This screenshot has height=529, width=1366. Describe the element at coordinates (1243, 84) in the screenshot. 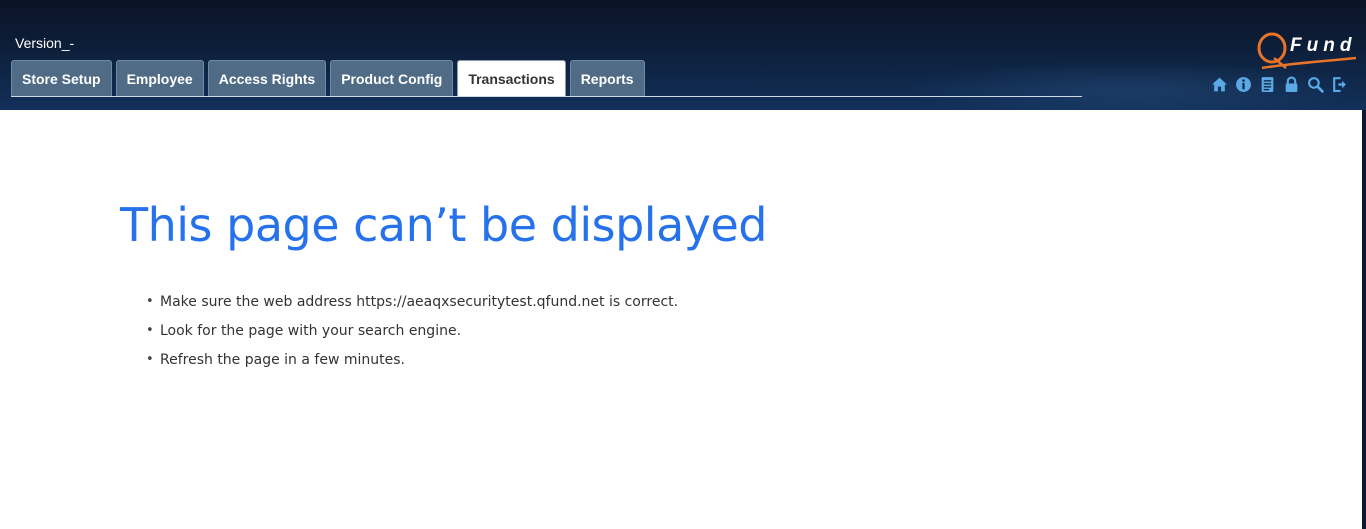

I see `info-icon` at that location.